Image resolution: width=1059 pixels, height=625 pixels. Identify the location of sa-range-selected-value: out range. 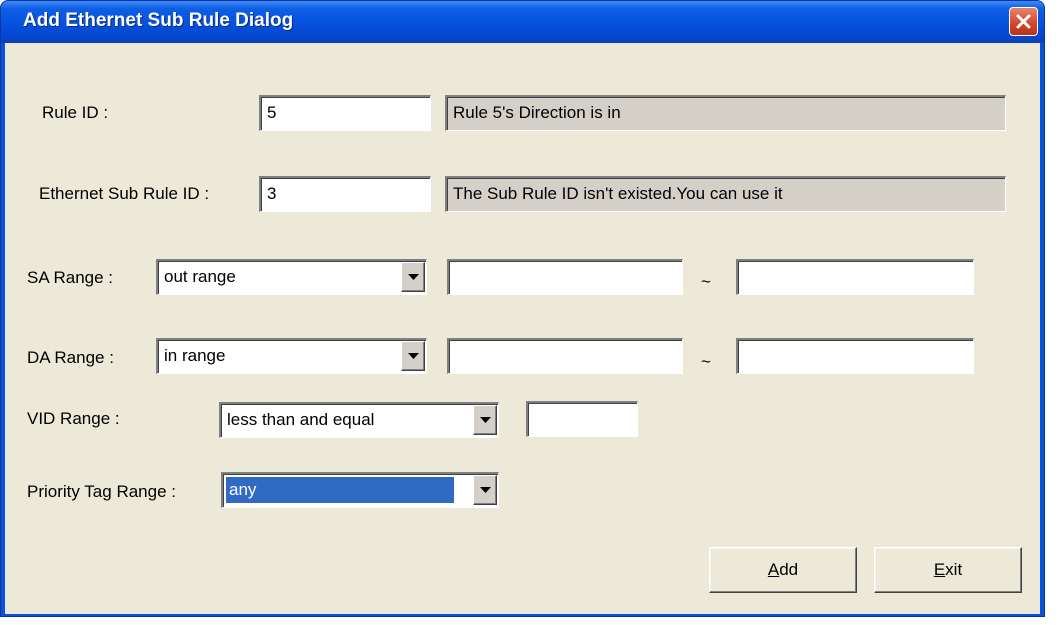
(200, 276).